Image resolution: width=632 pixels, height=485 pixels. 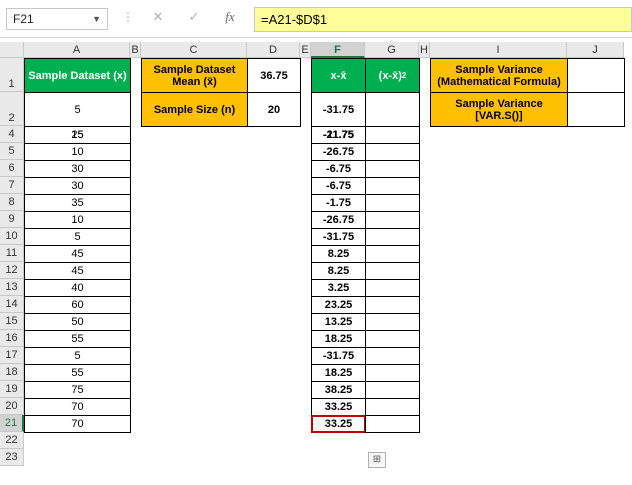 What do you see at coordinates (338, 203) in the screenshot?
I see `table-cell-f8: -1.75` at bounding box center [338, 203].